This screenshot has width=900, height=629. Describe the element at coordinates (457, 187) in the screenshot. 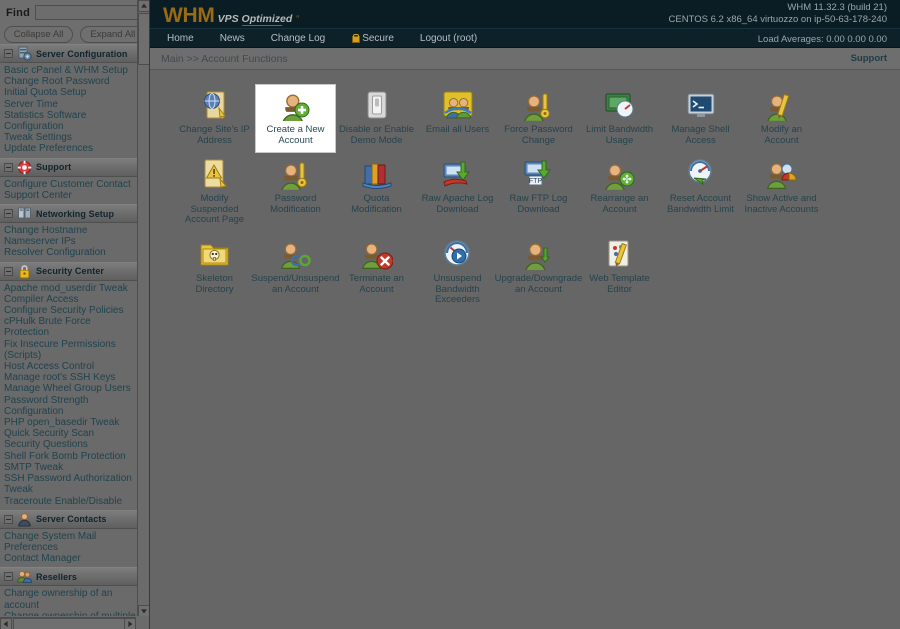

I see `tile-raw-apache-log-download: Raw Apache Log Download` at that location.